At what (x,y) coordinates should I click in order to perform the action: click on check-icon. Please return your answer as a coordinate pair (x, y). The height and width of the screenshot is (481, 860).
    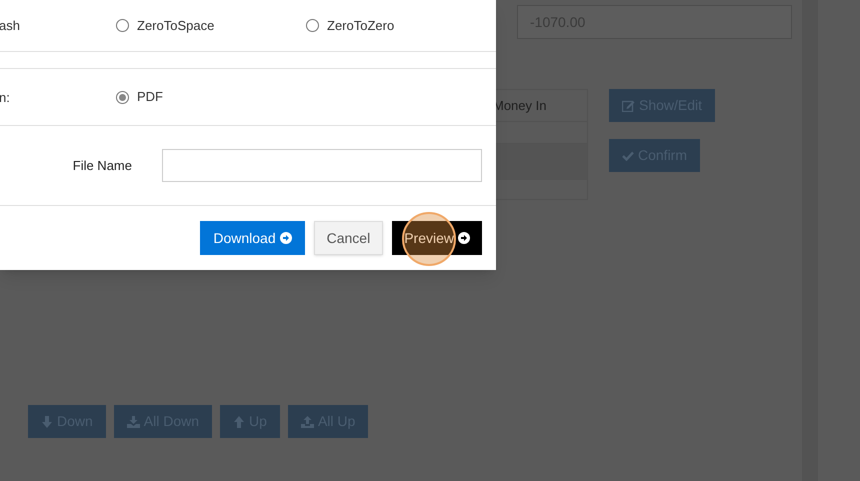
    Looking at the image, I should click on (628, 155).